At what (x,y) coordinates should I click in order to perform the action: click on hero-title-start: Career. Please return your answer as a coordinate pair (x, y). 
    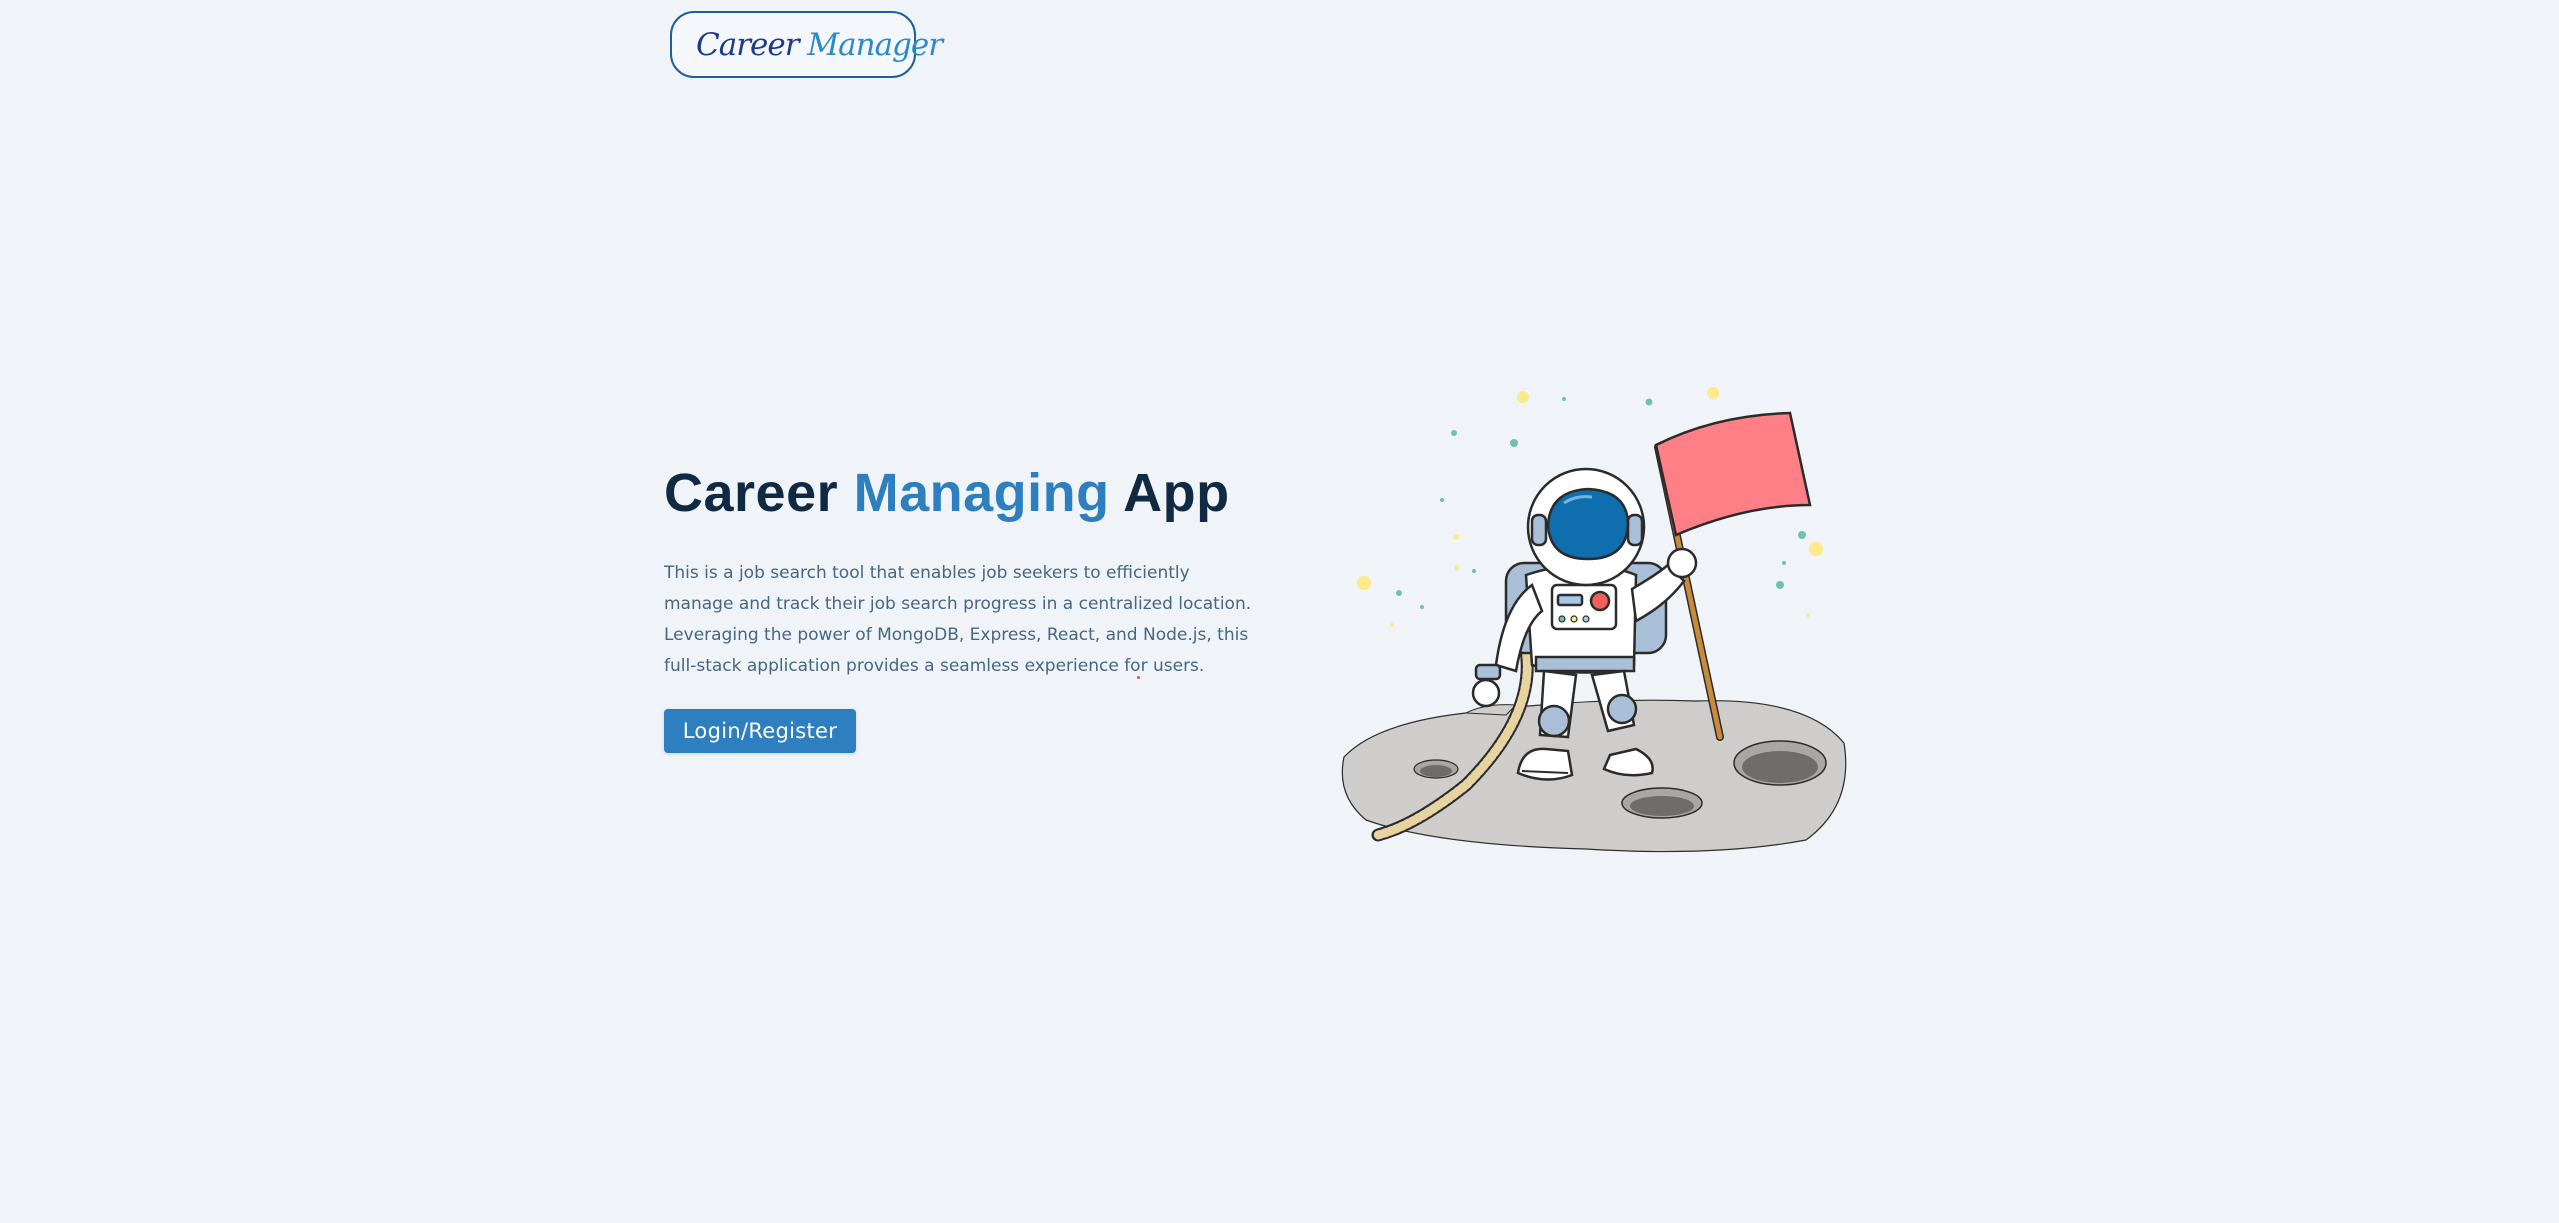
    Looking at the image, I should click on (751, 493).